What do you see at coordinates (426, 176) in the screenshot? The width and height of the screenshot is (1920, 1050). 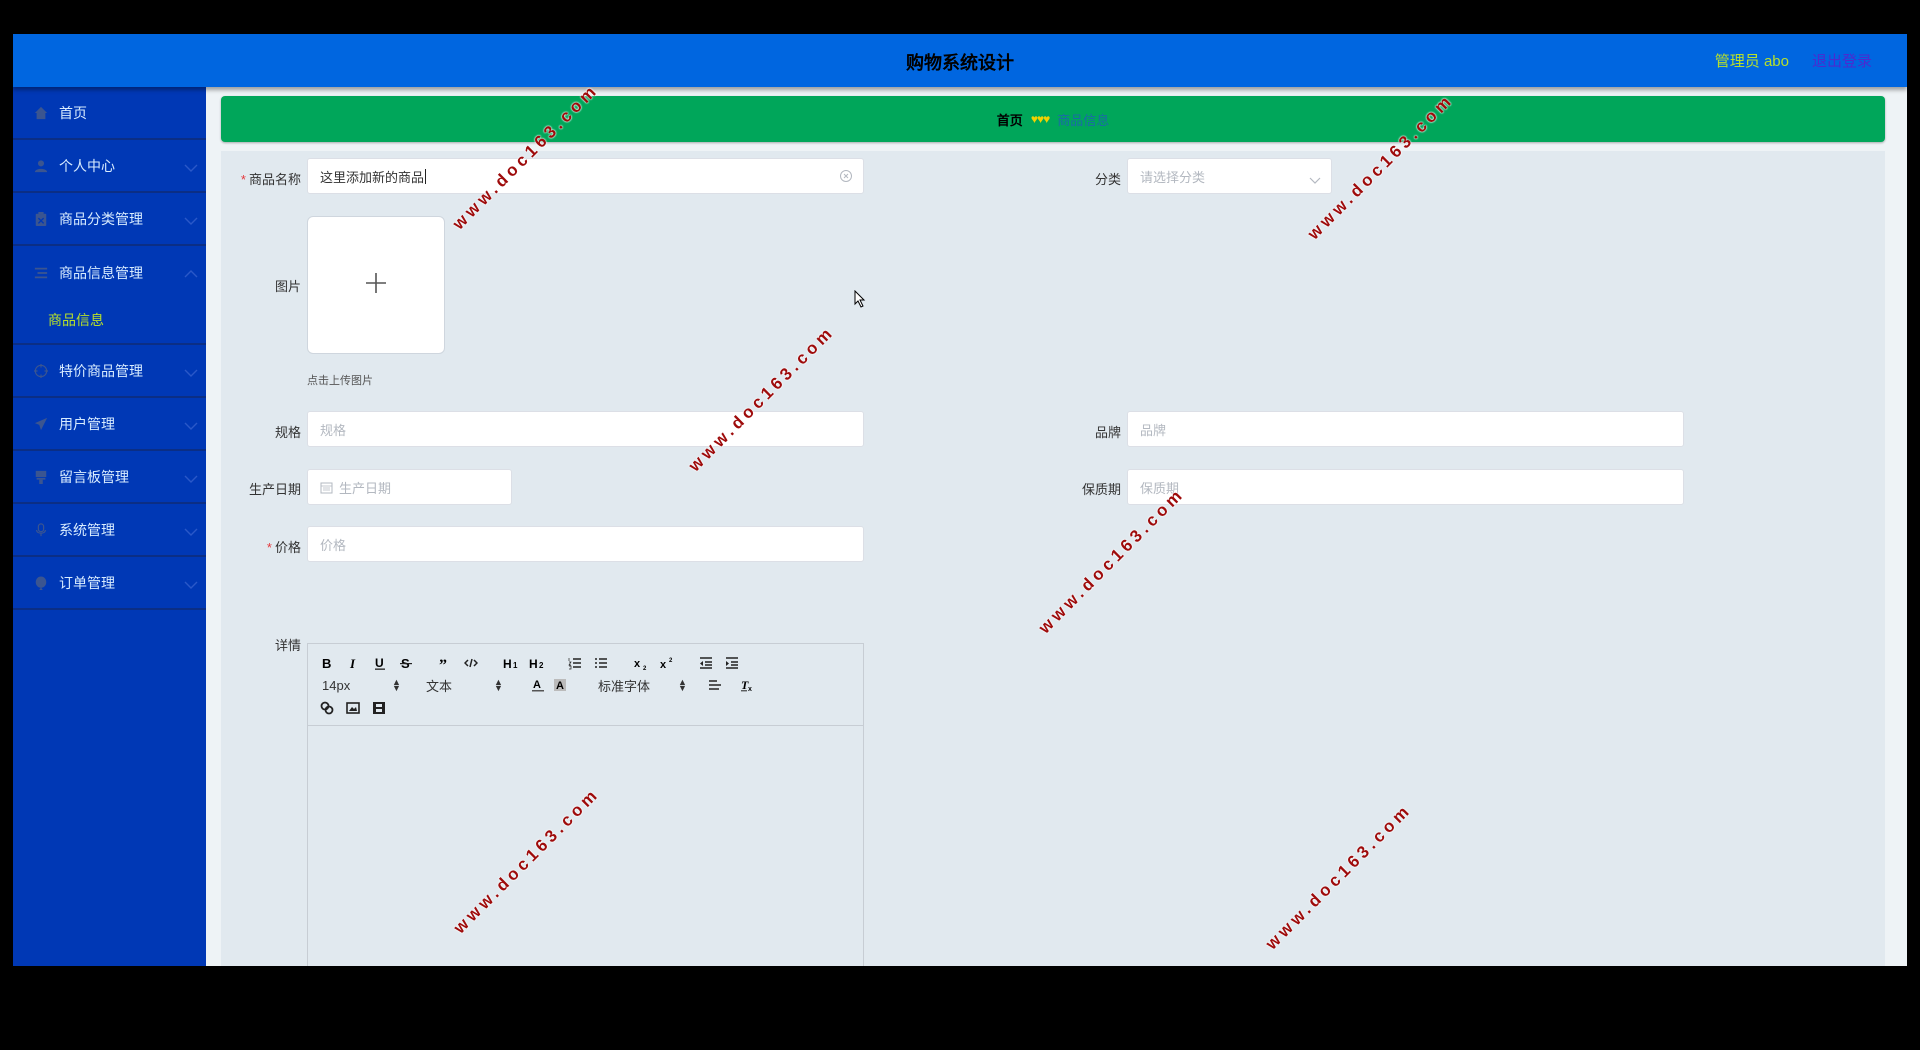 I see `text-caret` at bounding box center [426, 176].